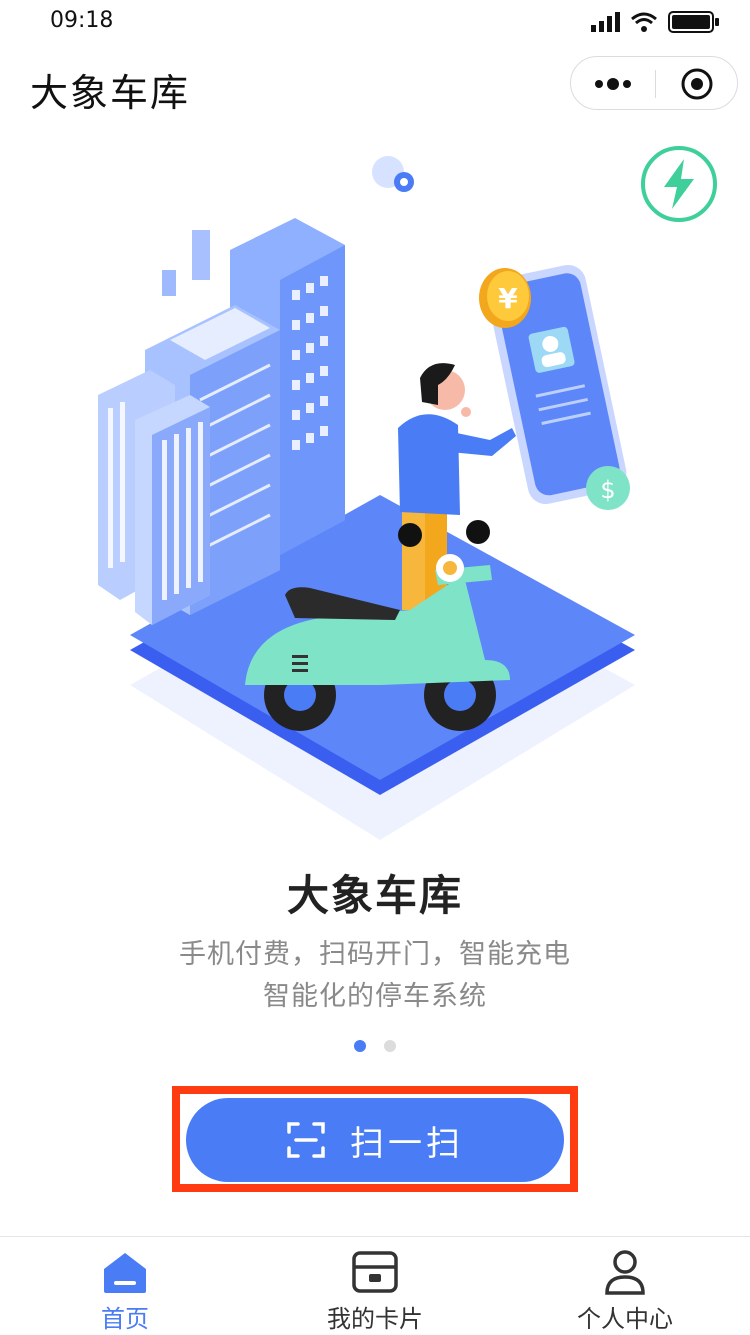 This screenshot has height=1335, width=750. I want to click on more-dots-icon, so click(613, 84).